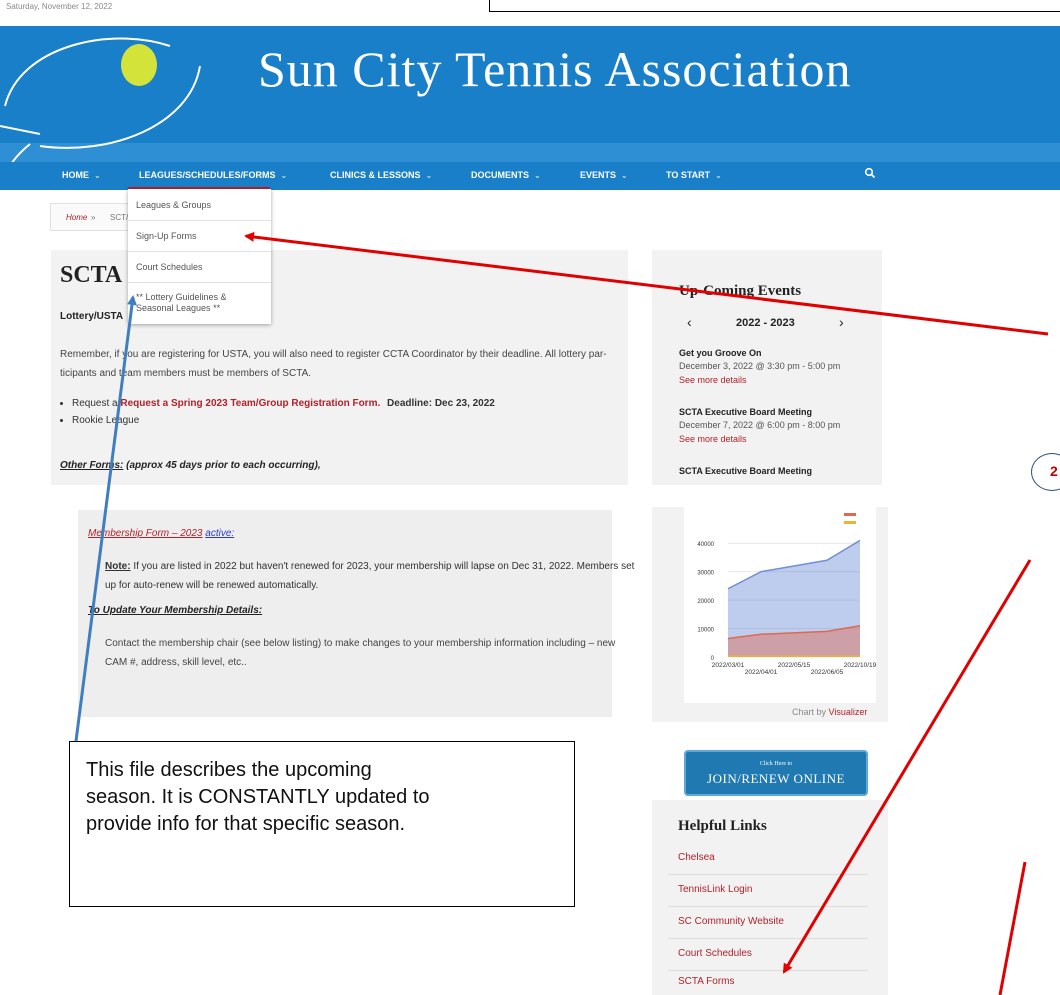 The image size is (1060, 995). I want to click on arrow-to-lottery-guidelines, so click(105, 518).